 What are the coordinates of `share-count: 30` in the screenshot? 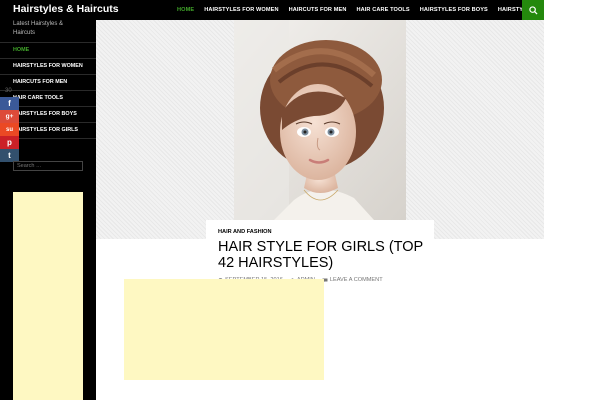 It's located at (8, 91).